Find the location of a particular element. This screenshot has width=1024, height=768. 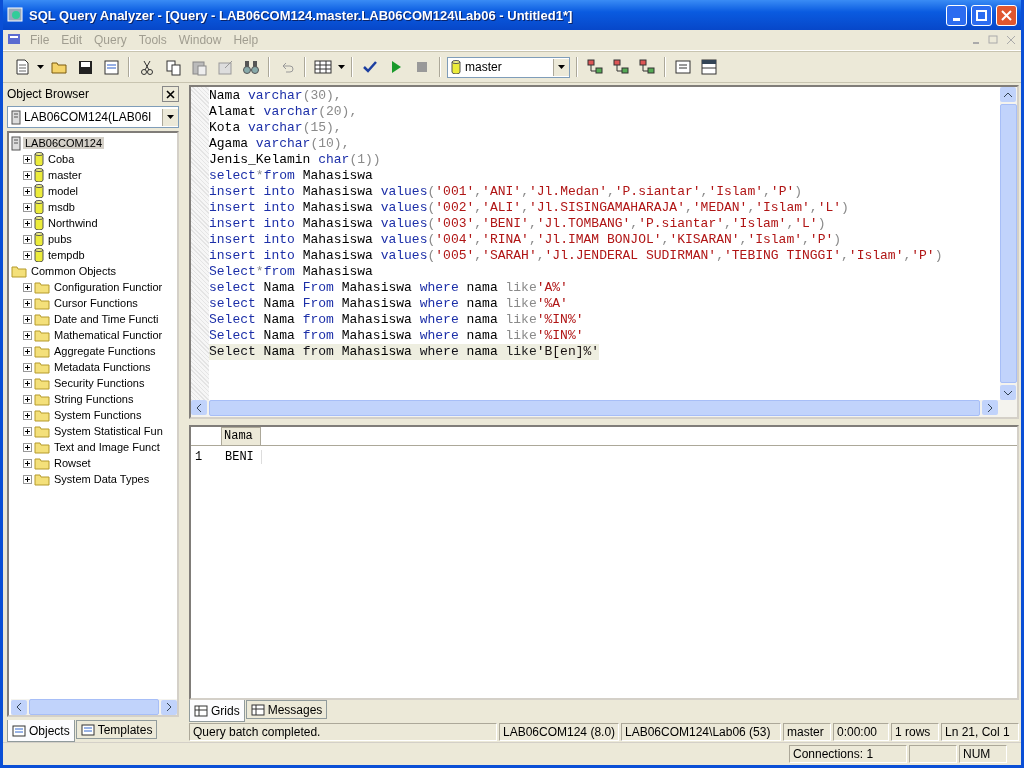

tree-item: System Functions is located at coordinates (98, 415).